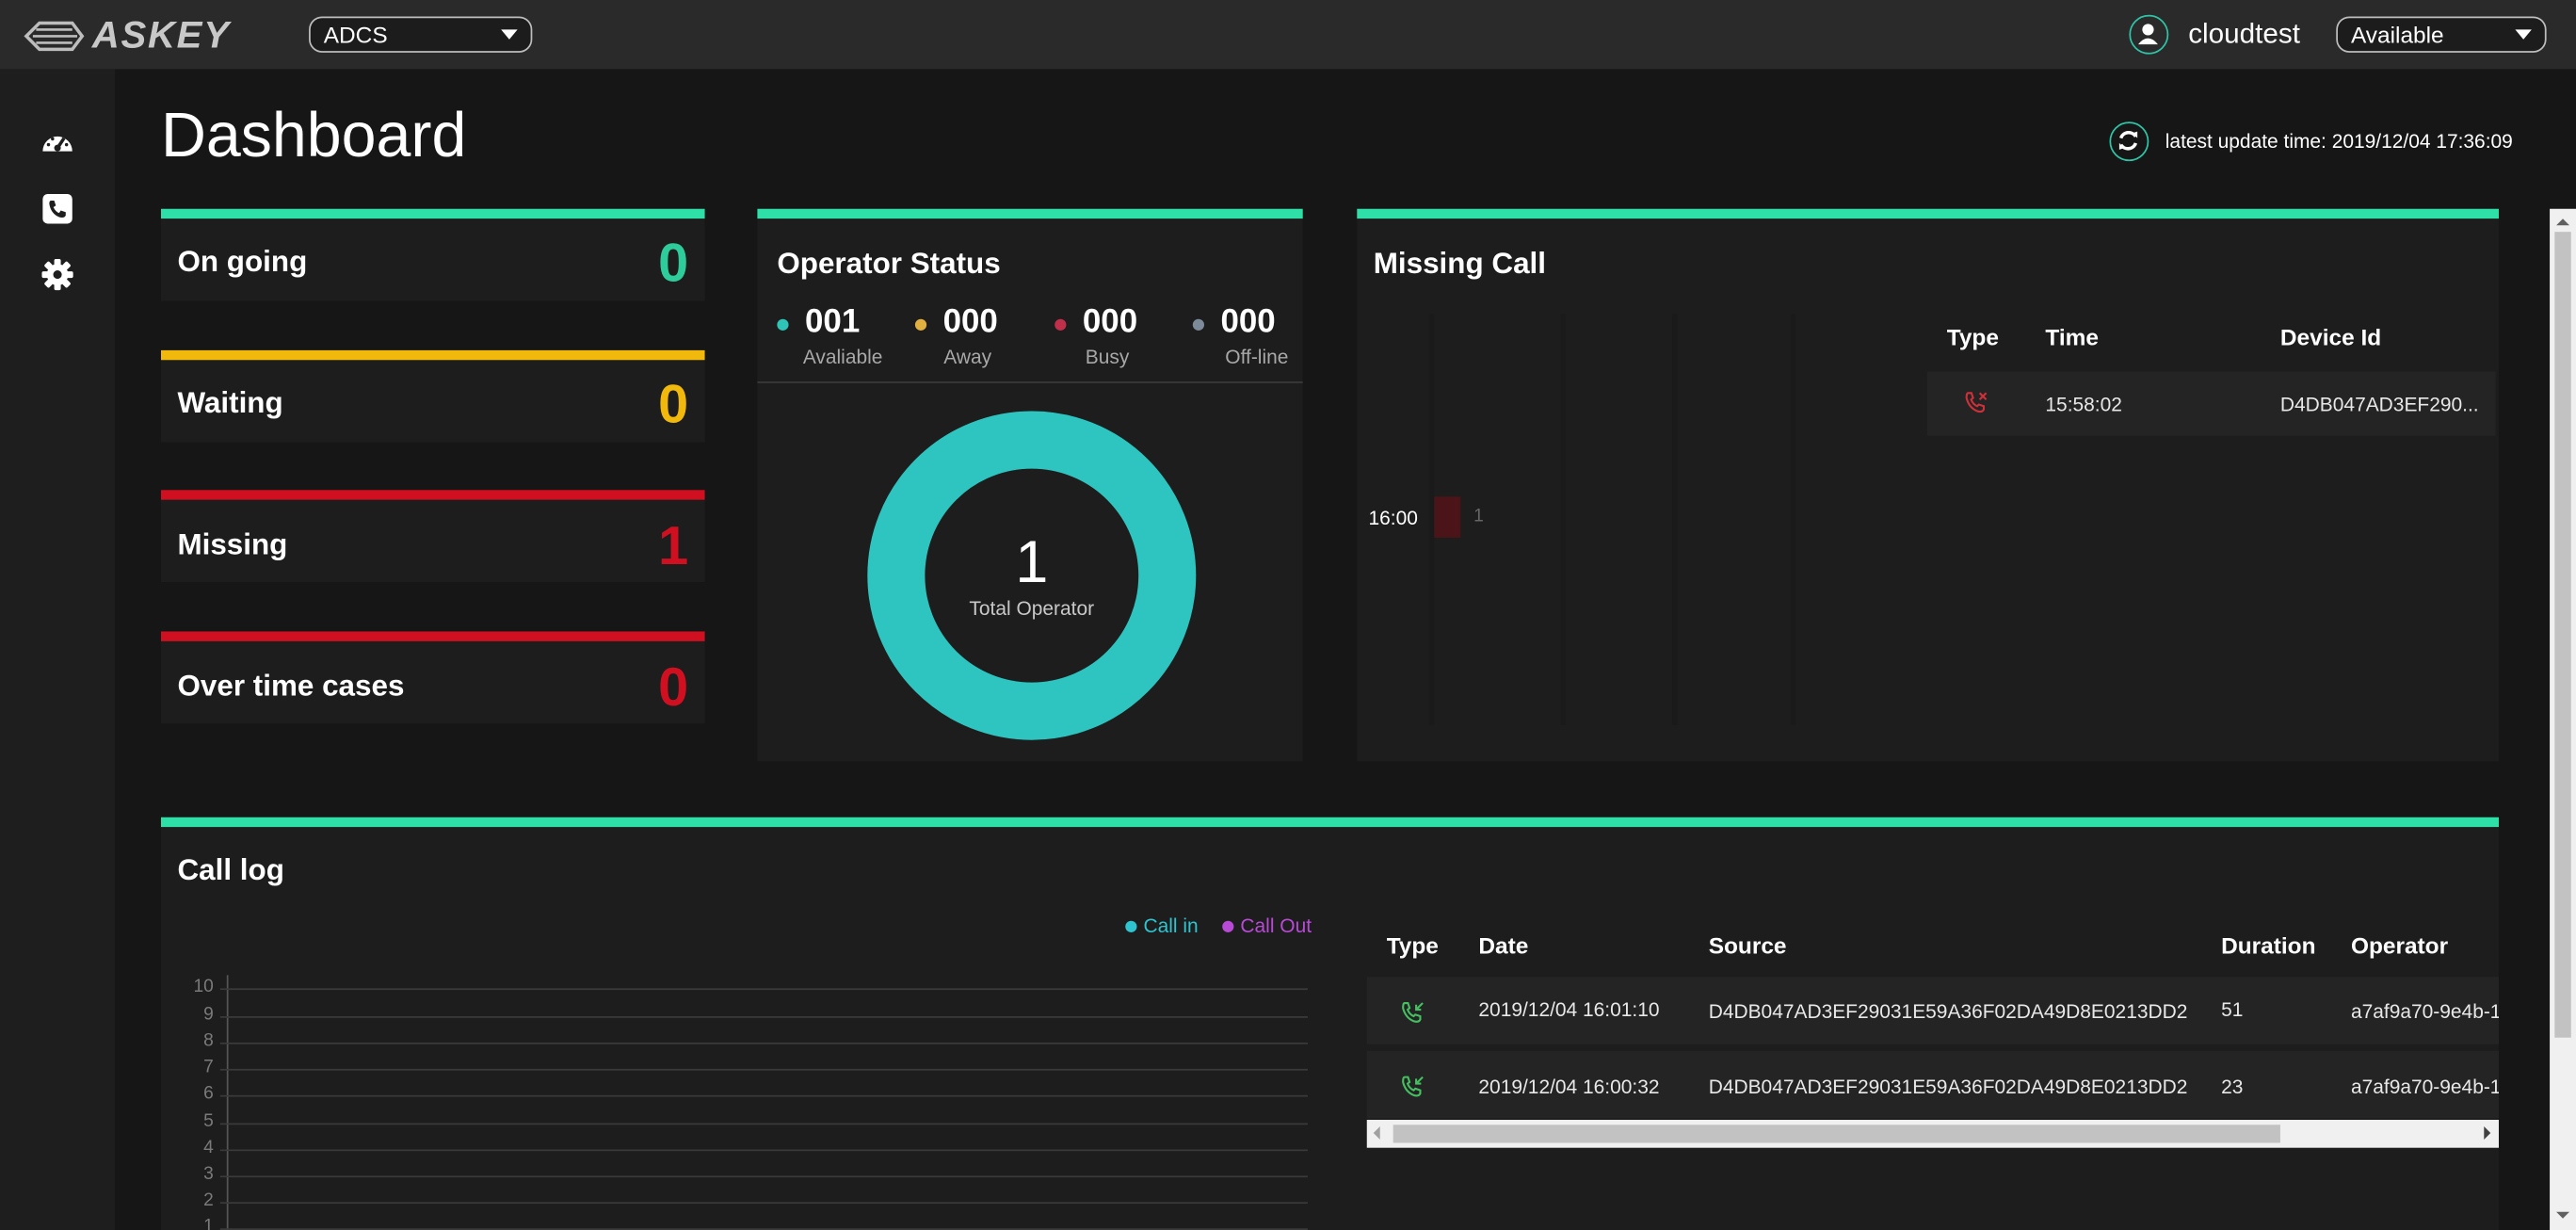 The height and width of the screenshot is (1230, 2576). Describe the element at coordinates (433, 259) in the screenshot. I see `stat-card-ongoing: On going 0` at that location.